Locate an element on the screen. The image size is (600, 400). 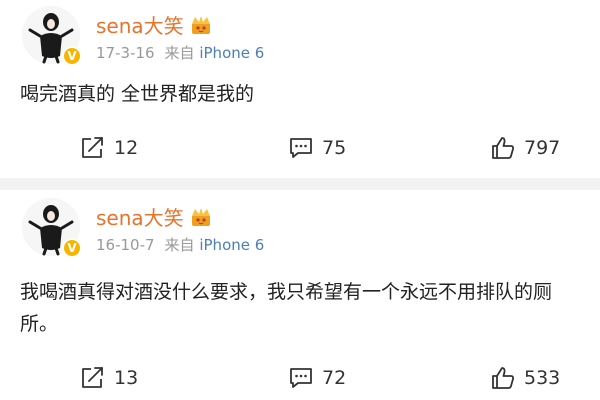
like-button: 797 is located at coordinates (525, 148).